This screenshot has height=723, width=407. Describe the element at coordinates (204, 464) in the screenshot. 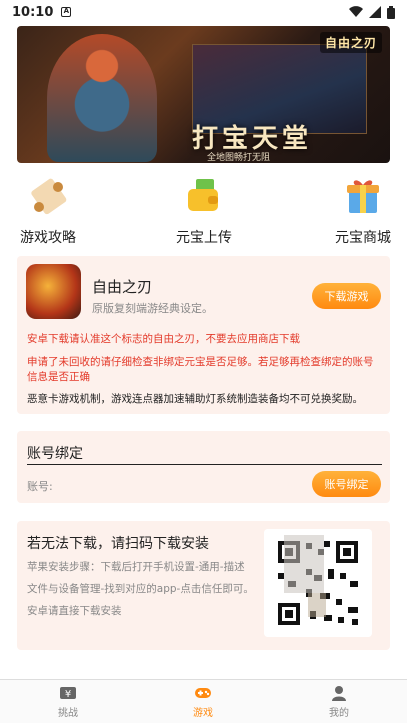

I see `title-underline` at that location.